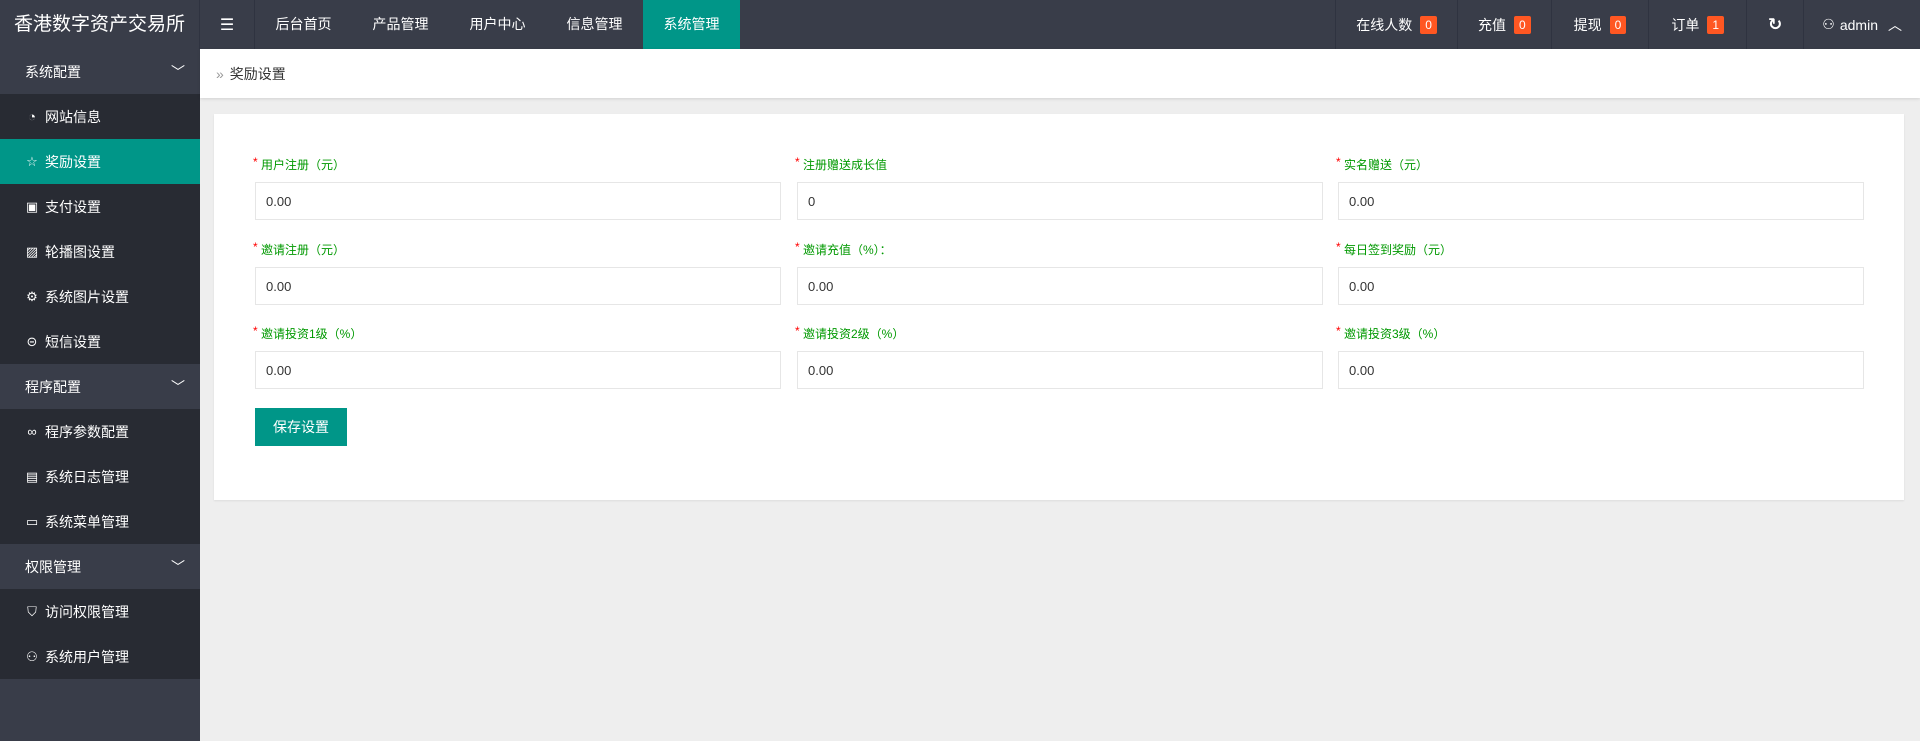 The image size is (1920, 741). Describe the element at coordinates (312, 334) in the screenshot. I see `field-label: 邀请投资1级（%）` at that location.